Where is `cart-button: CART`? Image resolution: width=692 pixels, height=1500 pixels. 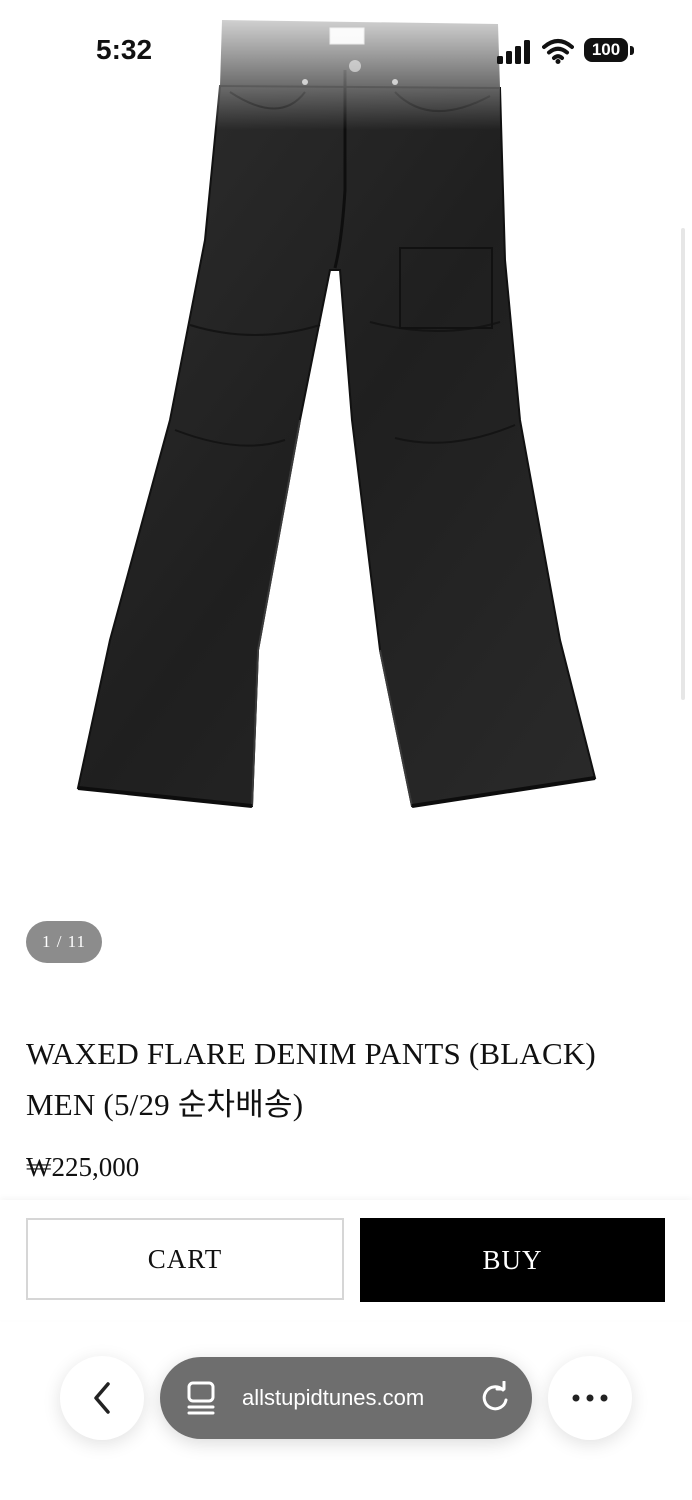
cart-button: CART is located at coordinates (185, 1259).